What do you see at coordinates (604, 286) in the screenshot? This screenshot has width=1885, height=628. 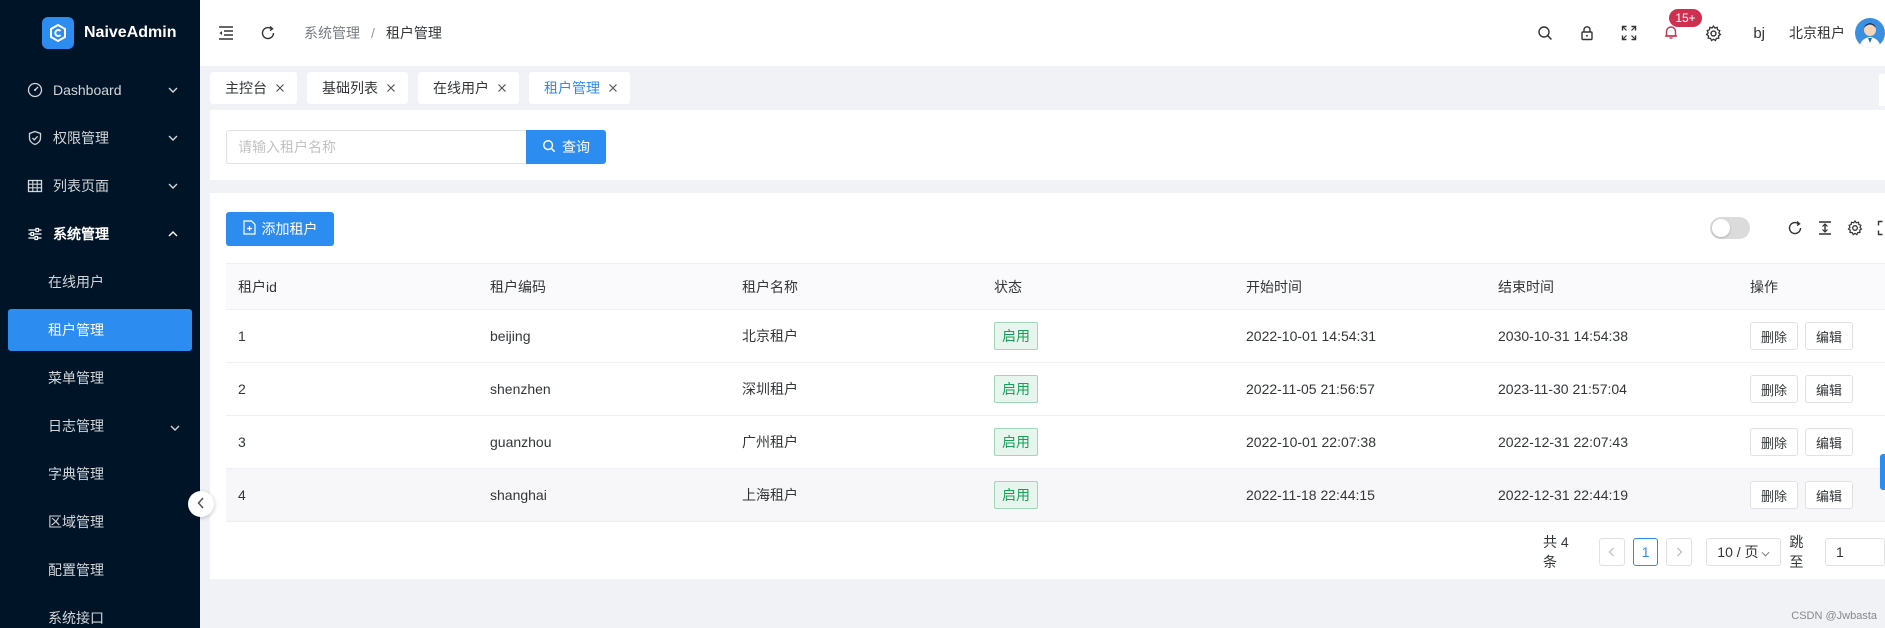 I see `column-header-code: 租户编码` at bounding box center [604, 286].